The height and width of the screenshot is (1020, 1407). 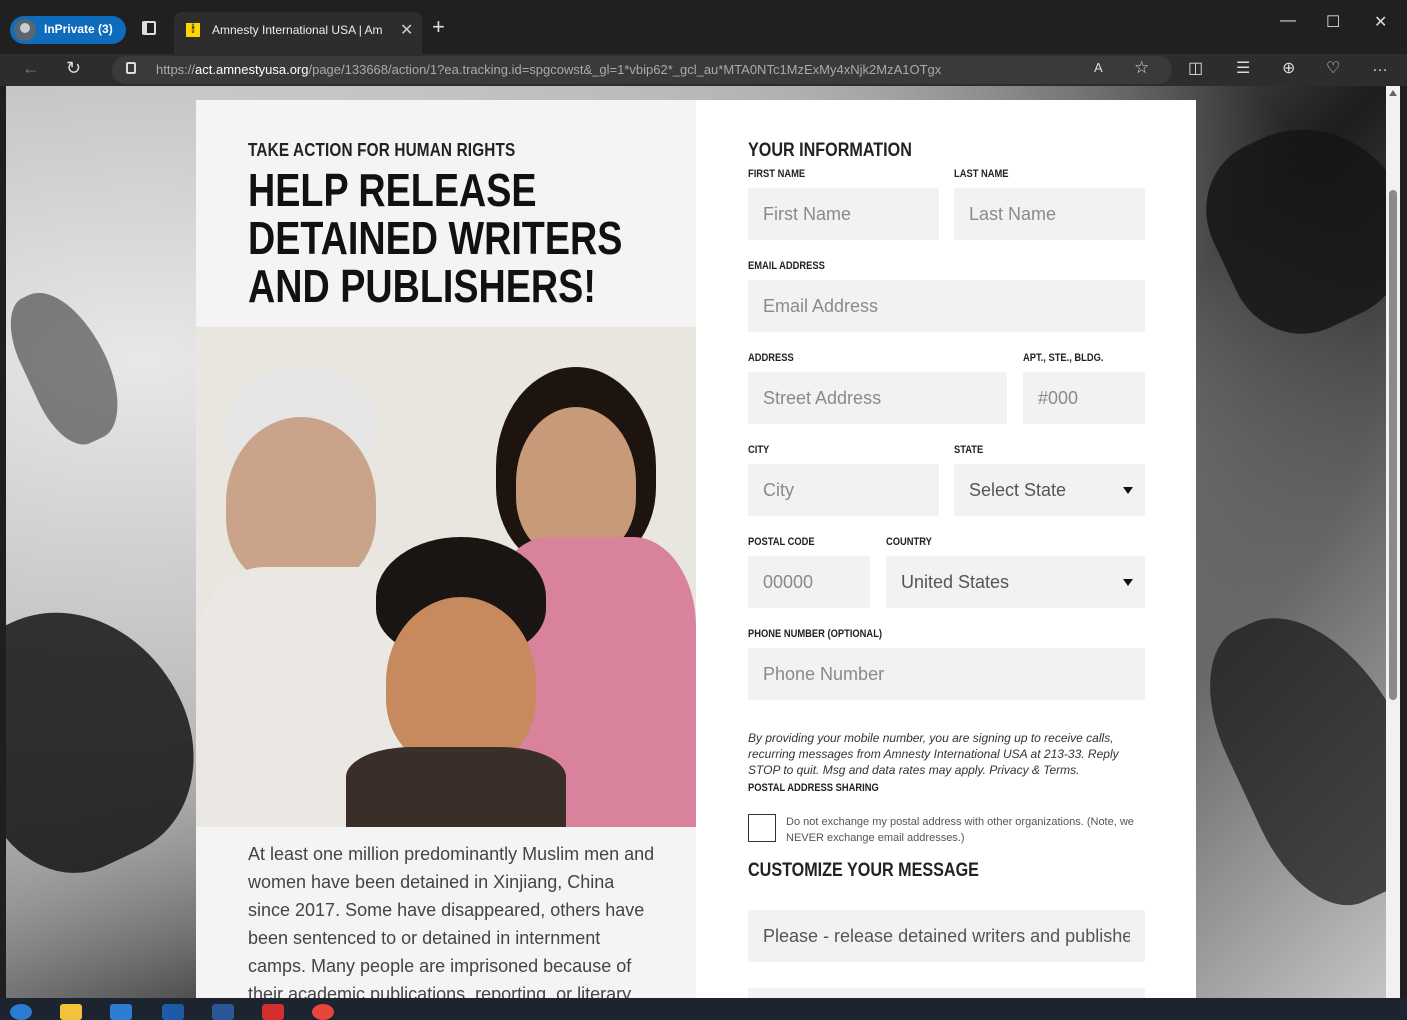 I want to click on file-explorer-icon, so click(x=71, y=1012).